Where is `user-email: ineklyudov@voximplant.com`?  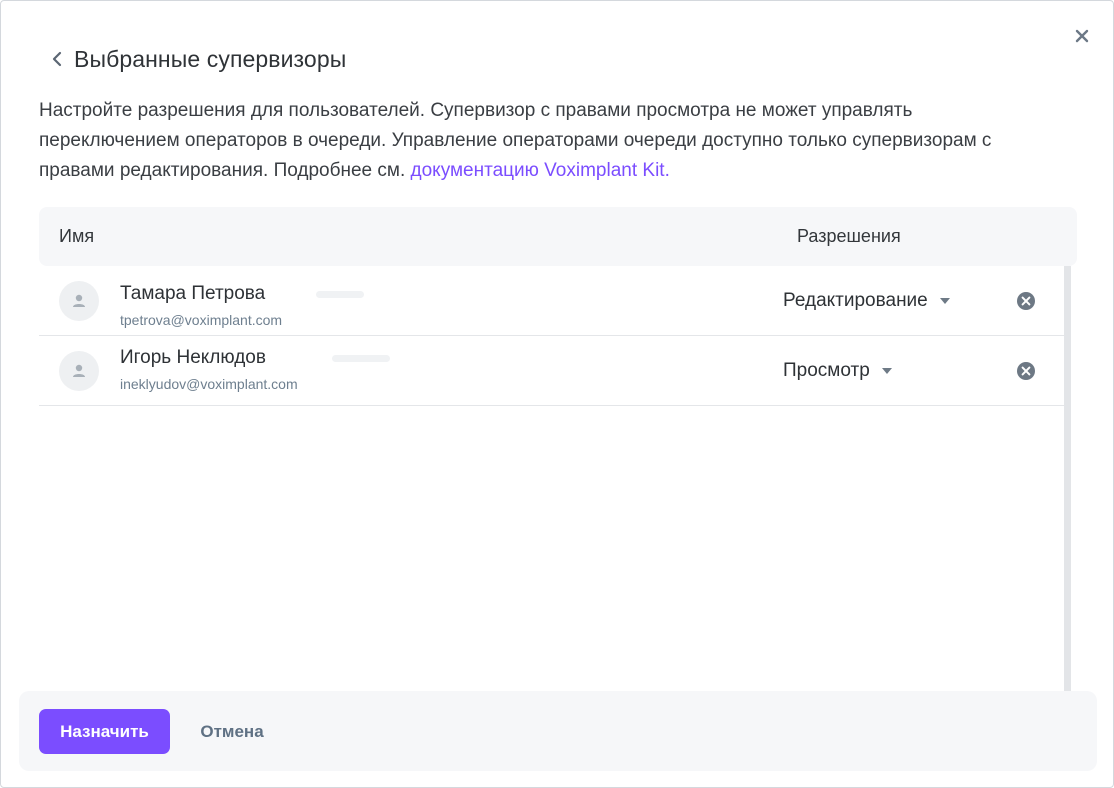
user-email: ineklyudov@voximplant.com is located at coordinates (209, 384).